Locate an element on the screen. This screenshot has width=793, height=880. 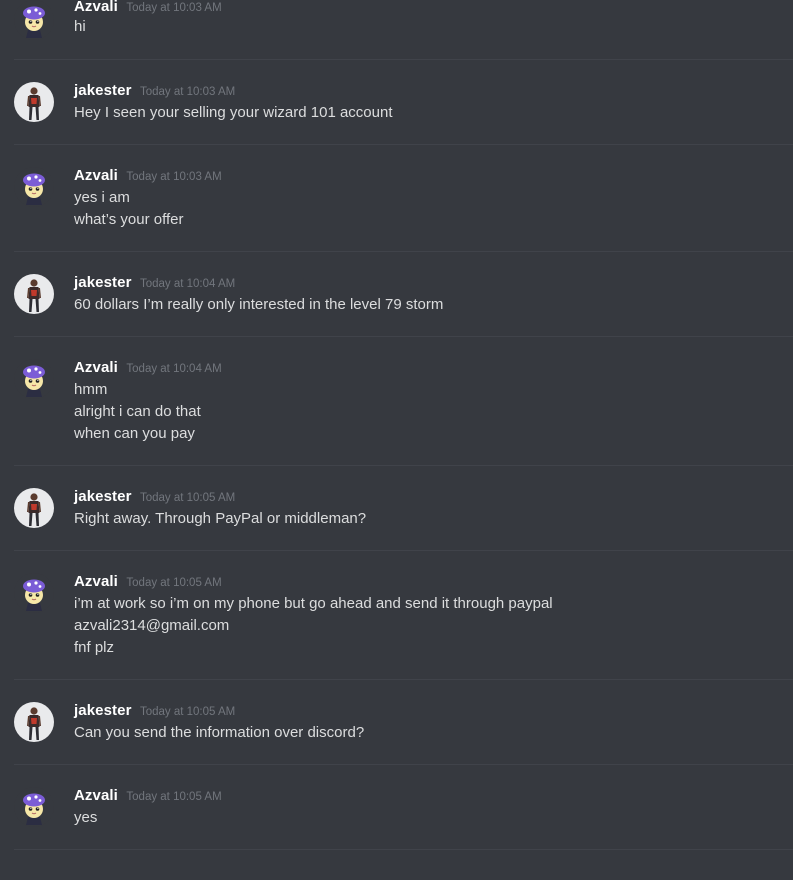
message-text: fnf plz is located at coordinates (94, 647).